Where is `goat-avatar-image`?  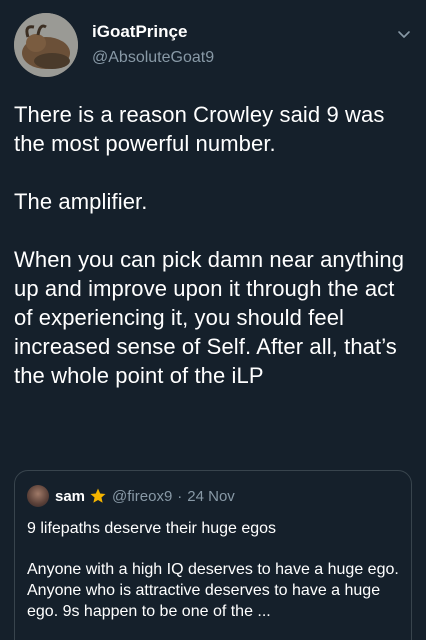
goat-avatar-image is located at coordinates (46, 45).